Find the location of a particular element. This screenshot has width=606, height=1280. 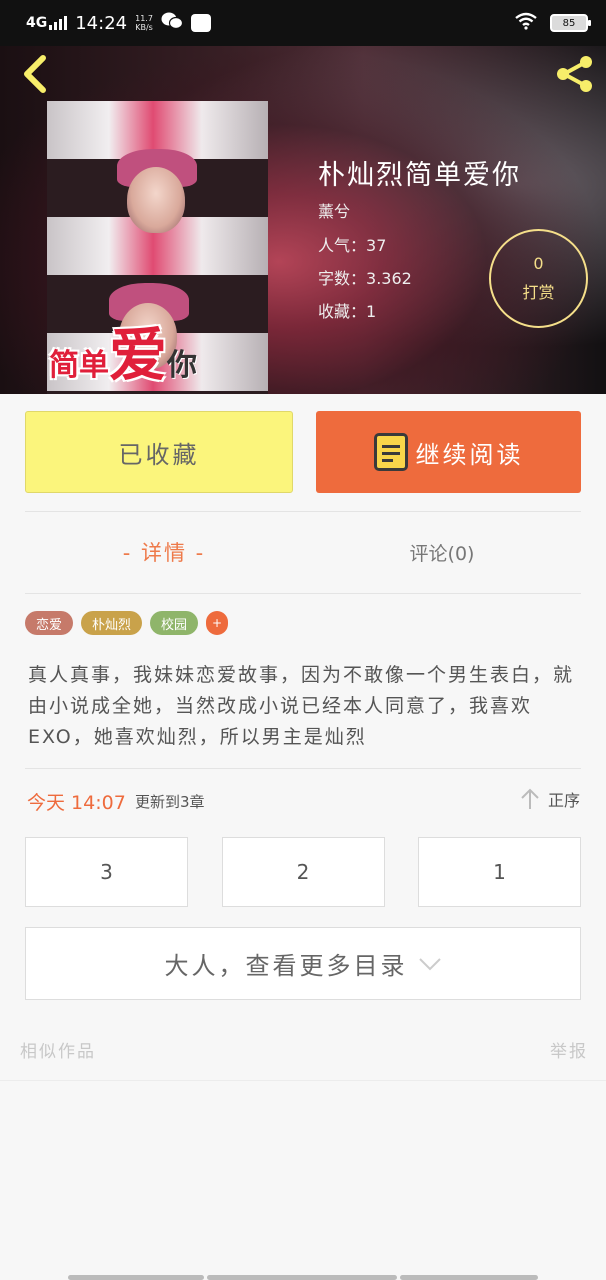

chevron-down-icon is located at coordinates (429, 963).